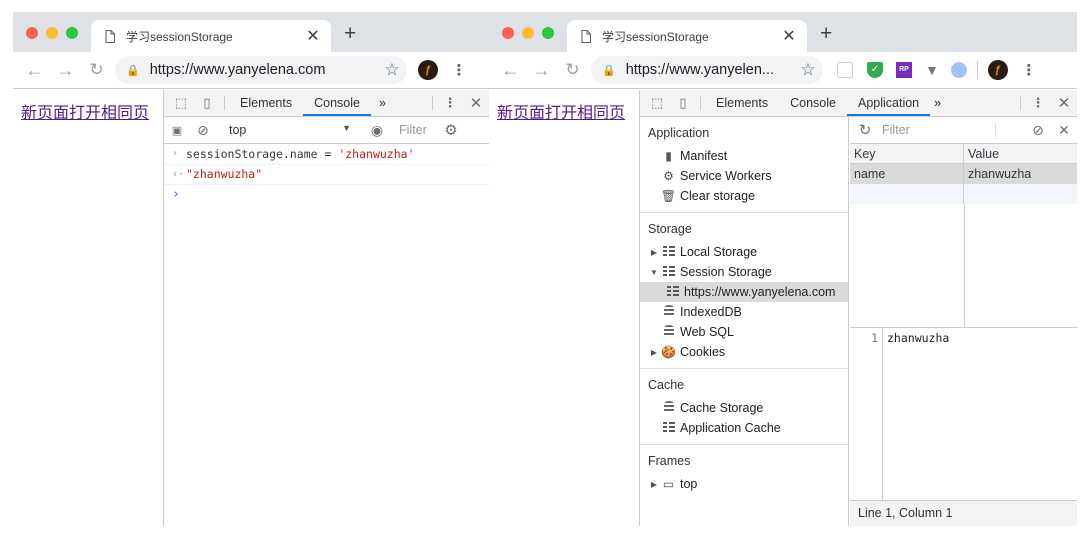 This screenshot has width=1090, height=538. What do you see at coordinates (748, 312) in the screenshot?
I see `sidebar-item-indexeddb: IndexedDB` at bounding box center [748, 312].